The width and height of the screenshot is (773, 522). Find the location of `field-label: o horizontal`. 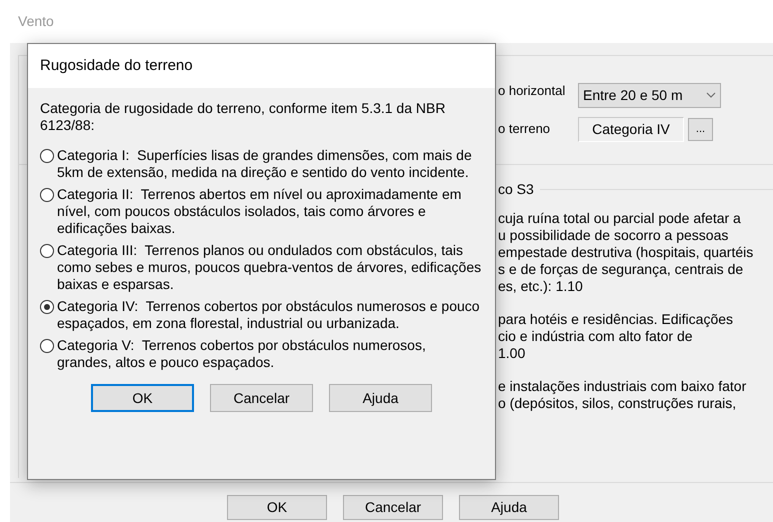

field-label: o horizontal is located at coordinates (532, 91).